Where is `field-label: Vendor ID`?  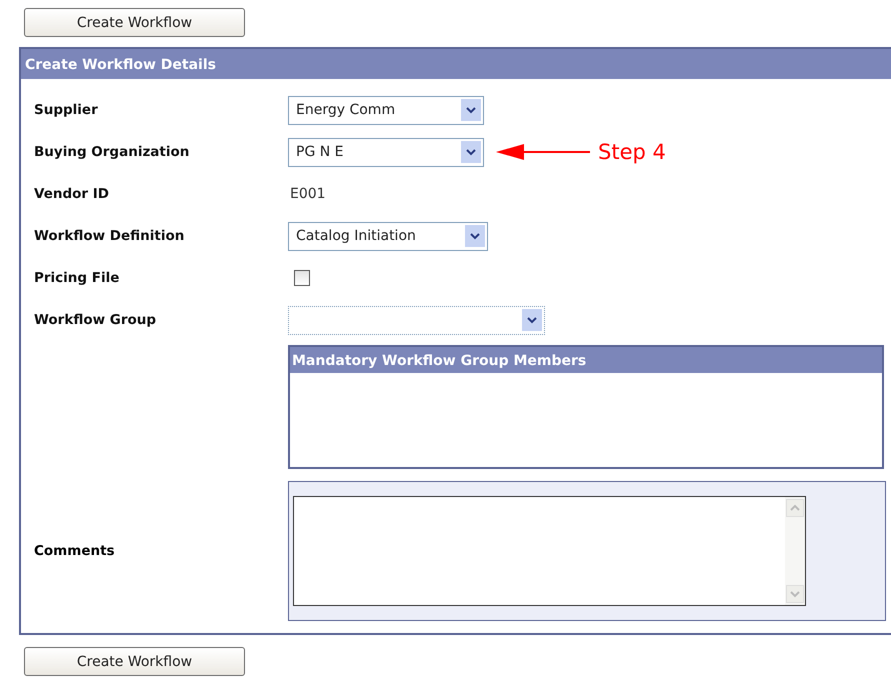 field-label: Vendor ID is located at coordinates (72, 194).